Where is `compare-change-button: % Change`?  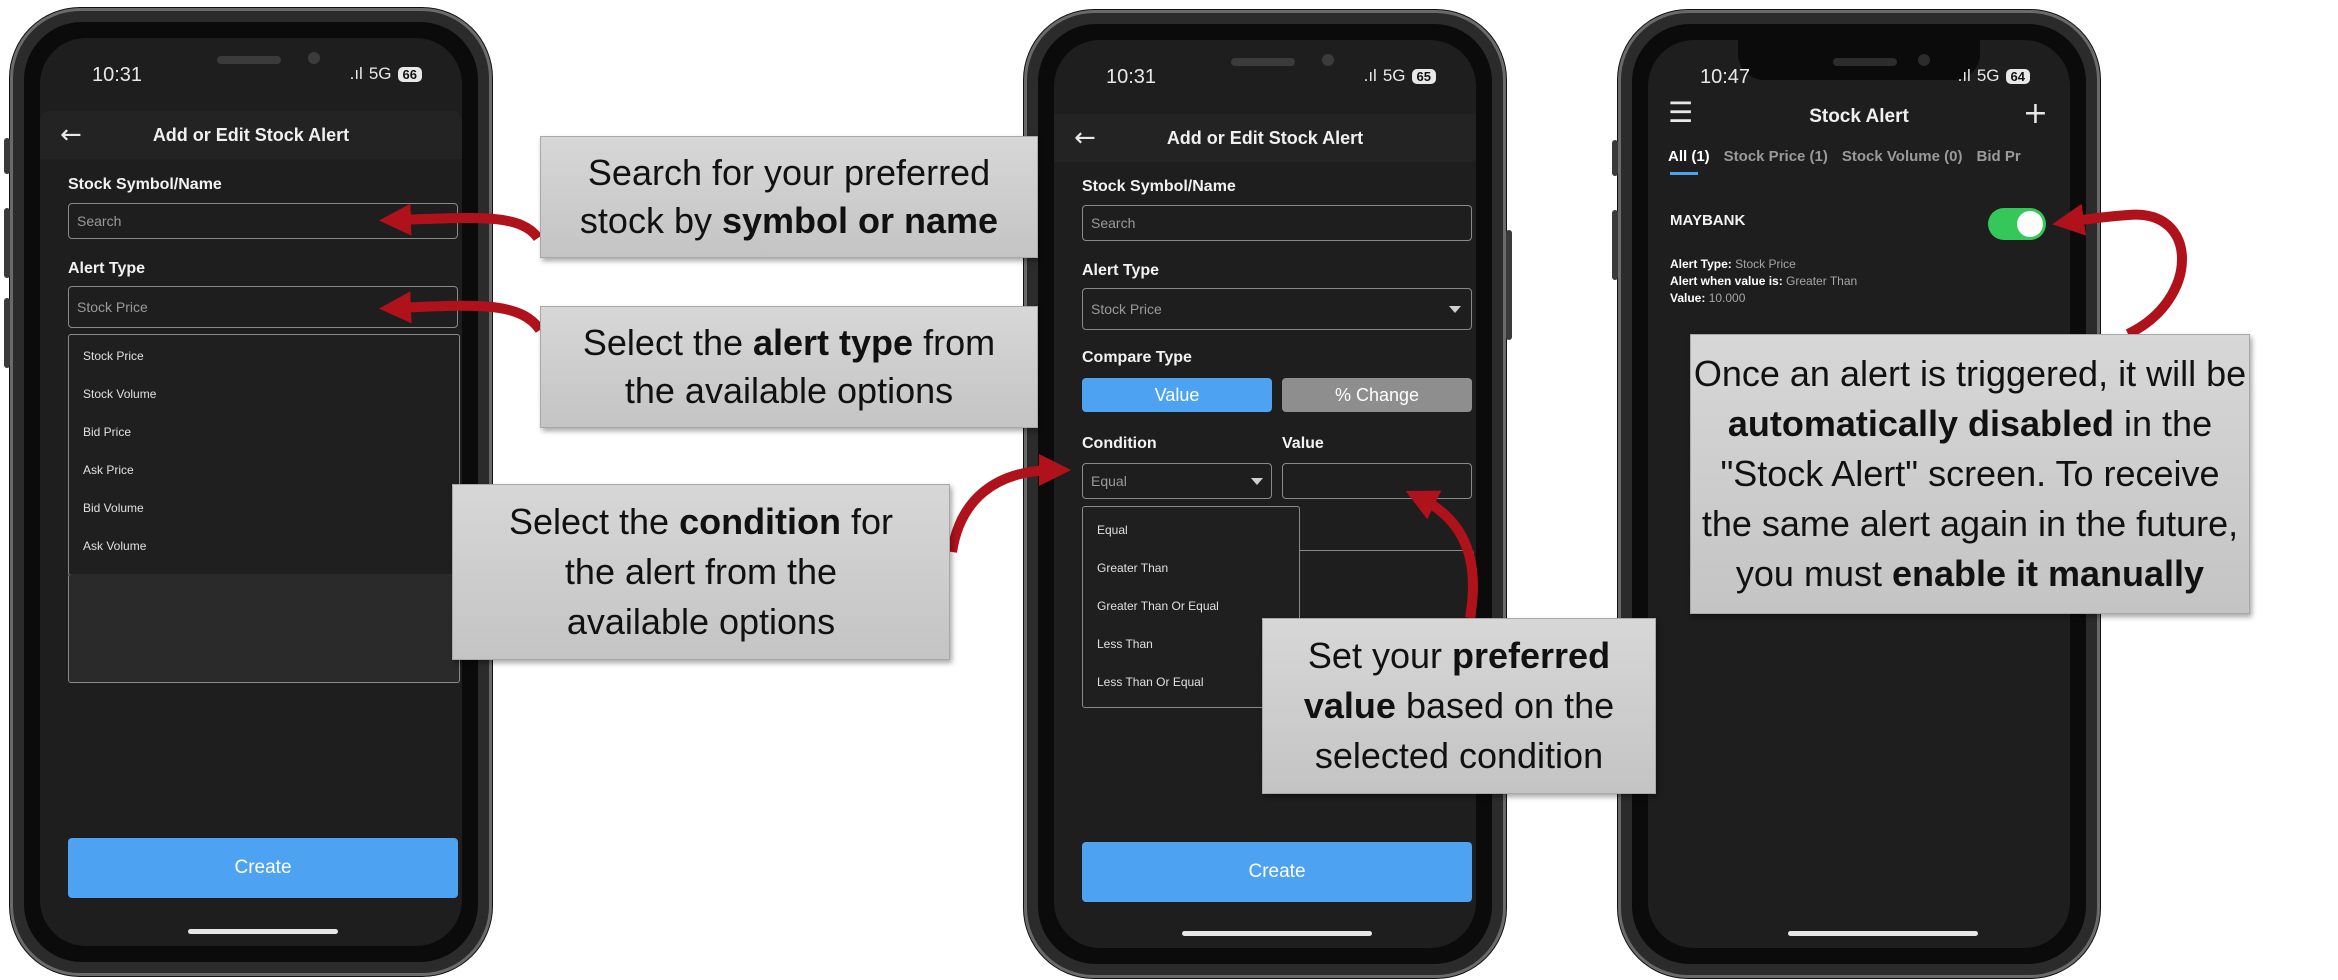
compare-change-button: % Change is located at coordinates (1377, 395).